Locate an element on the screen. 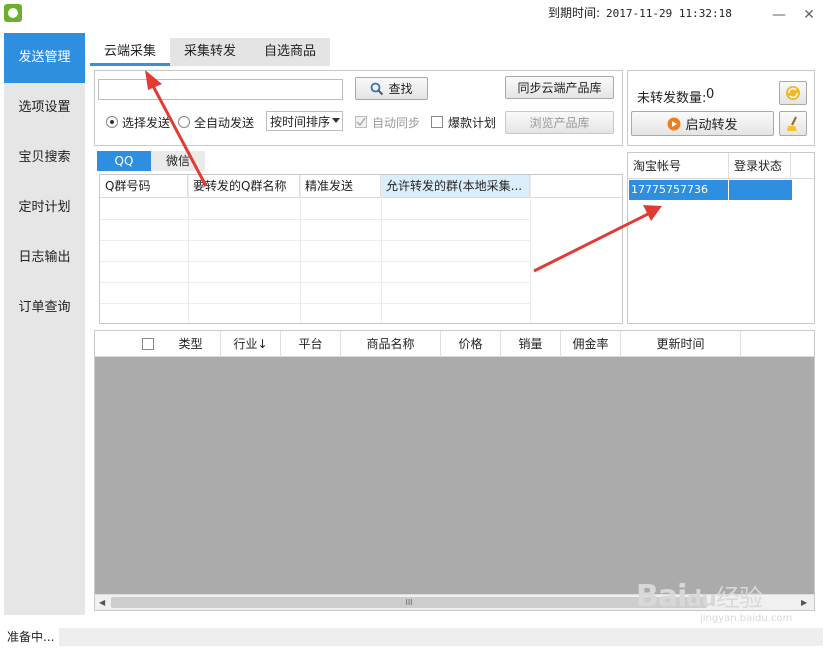 This screenshot has height=650, width=829. arrow-to-tab is located at coordinates (179, 135).